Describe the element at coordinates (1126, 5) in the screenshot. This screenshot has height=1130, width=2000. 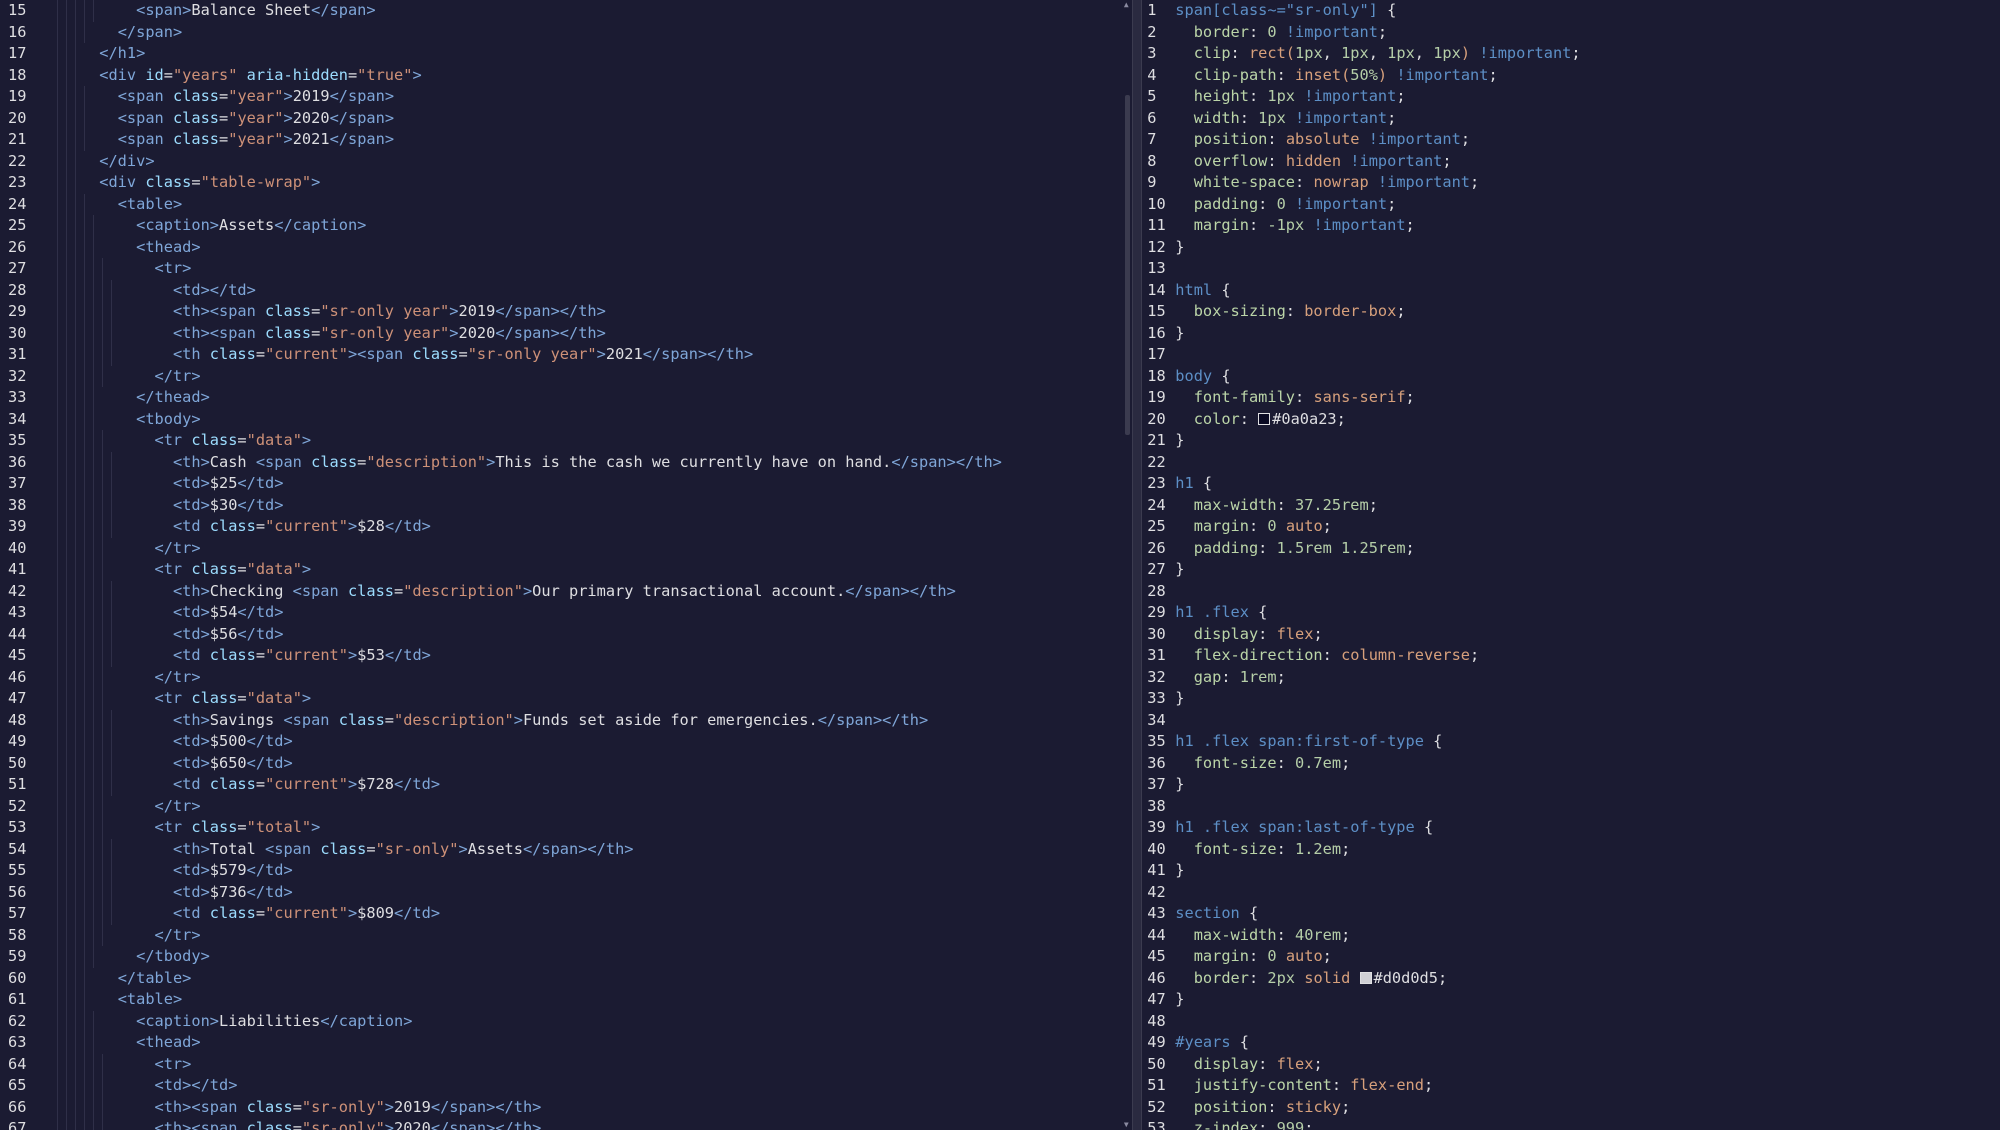
I see `scroll-up-icon: ▲` at that location.